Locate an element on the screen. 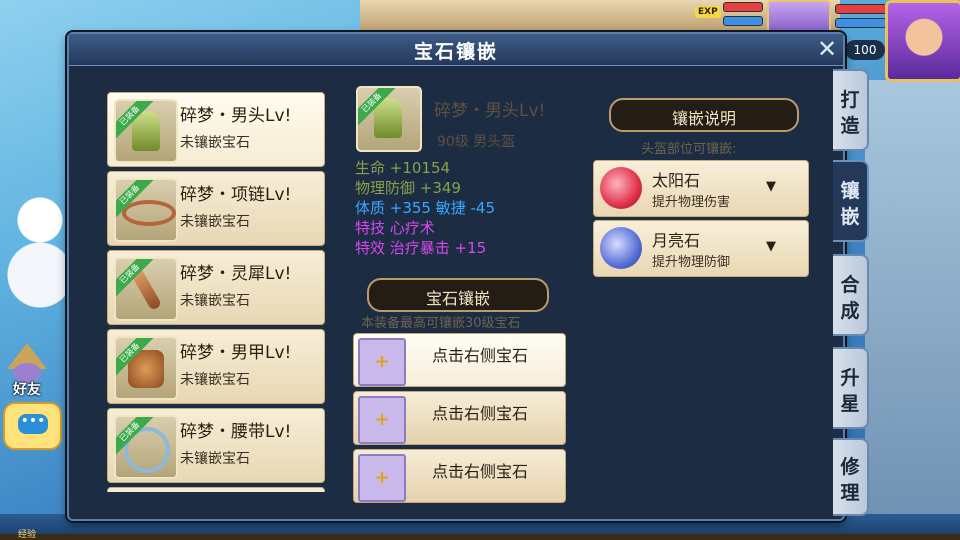  gem-option-moon-stone: 月亮石 提升物理防御 ▼ is located at coordinates (701, 248).